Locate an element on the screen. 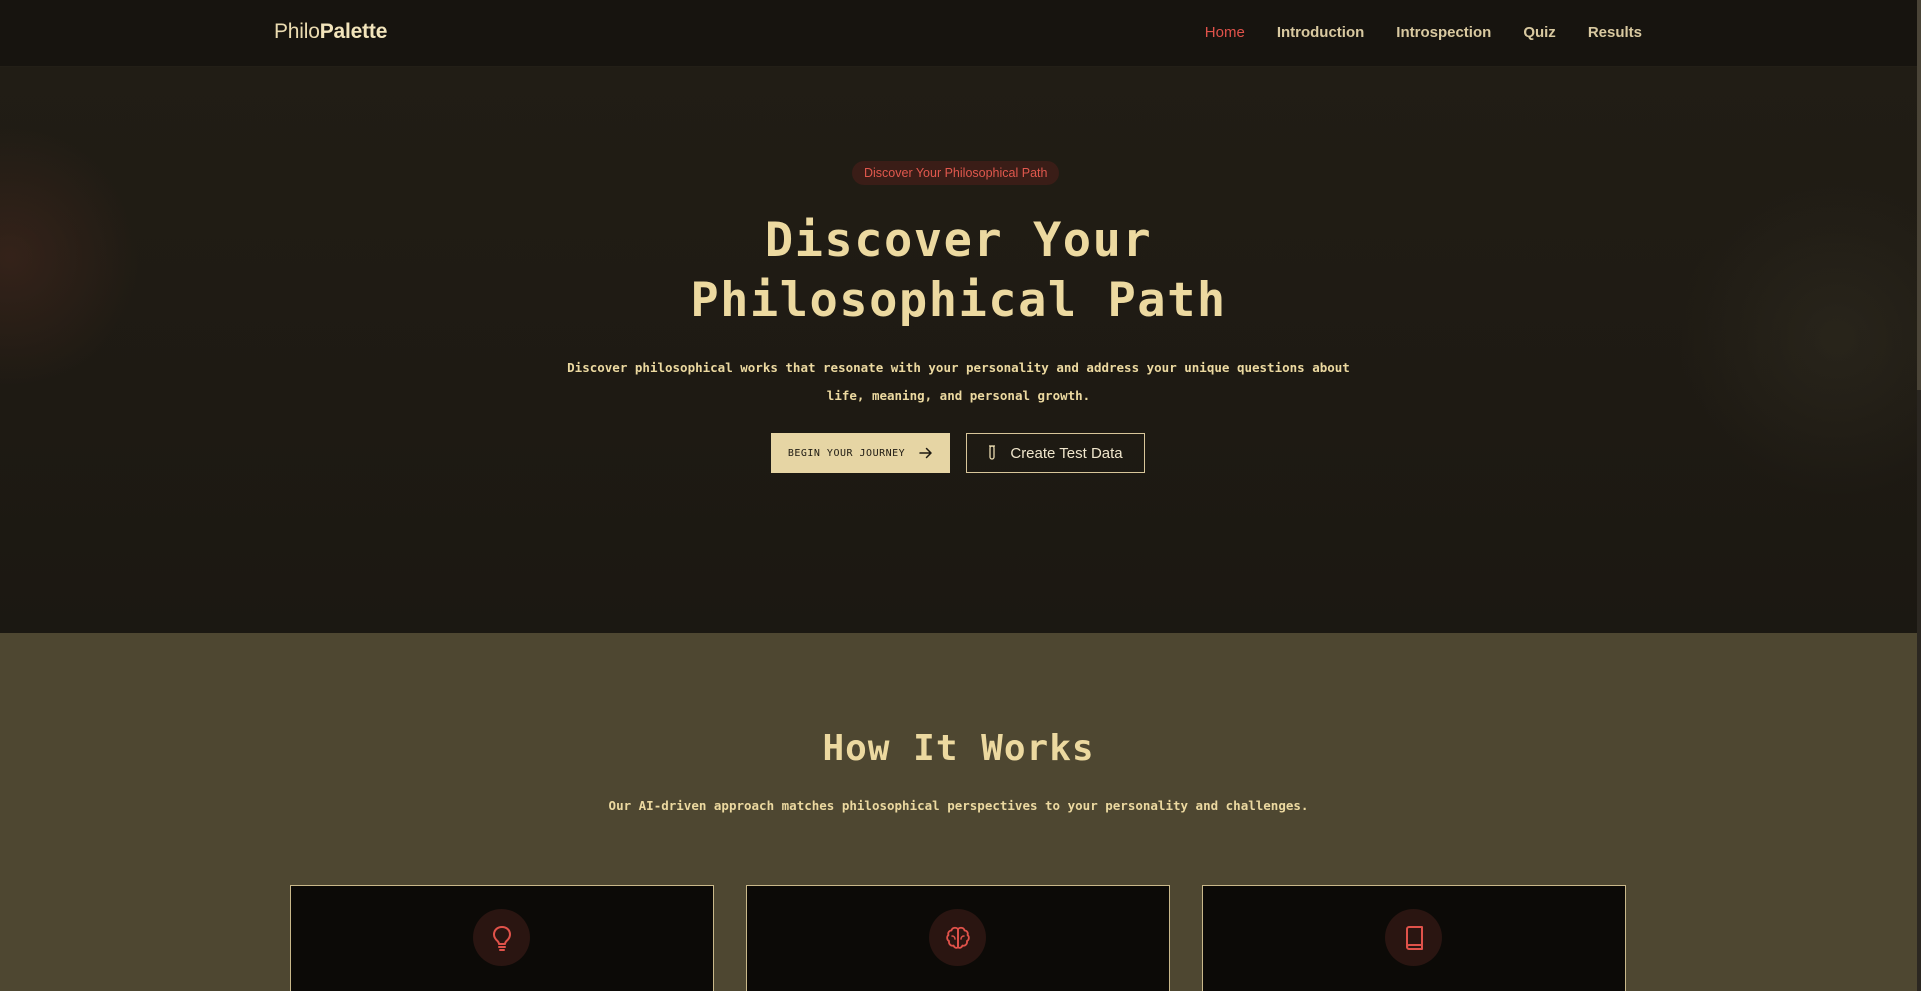 The image size is (1921, 991). how-it-works-title: How It Works is located at coordinates (958, 748).